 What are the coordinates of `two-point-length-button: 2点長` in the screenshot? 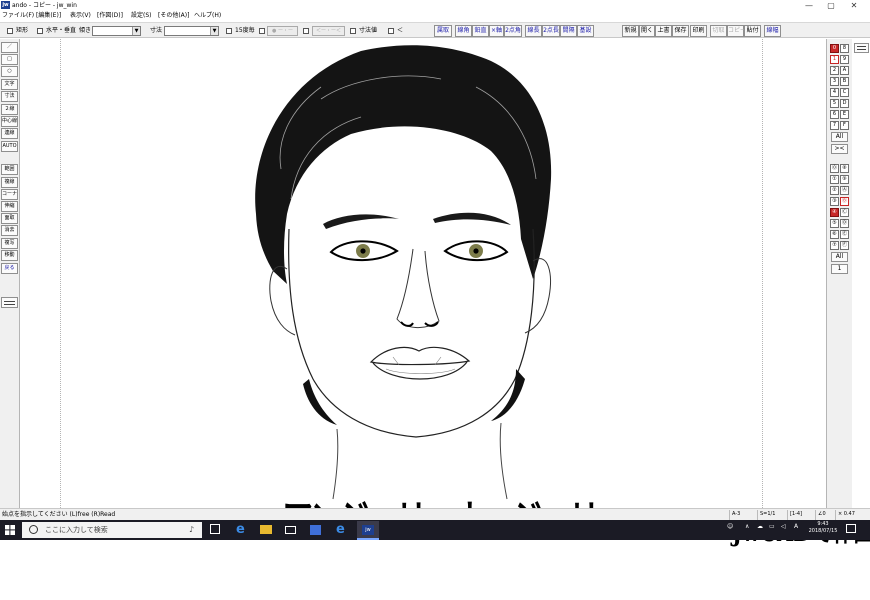 It's located at (551, 31).